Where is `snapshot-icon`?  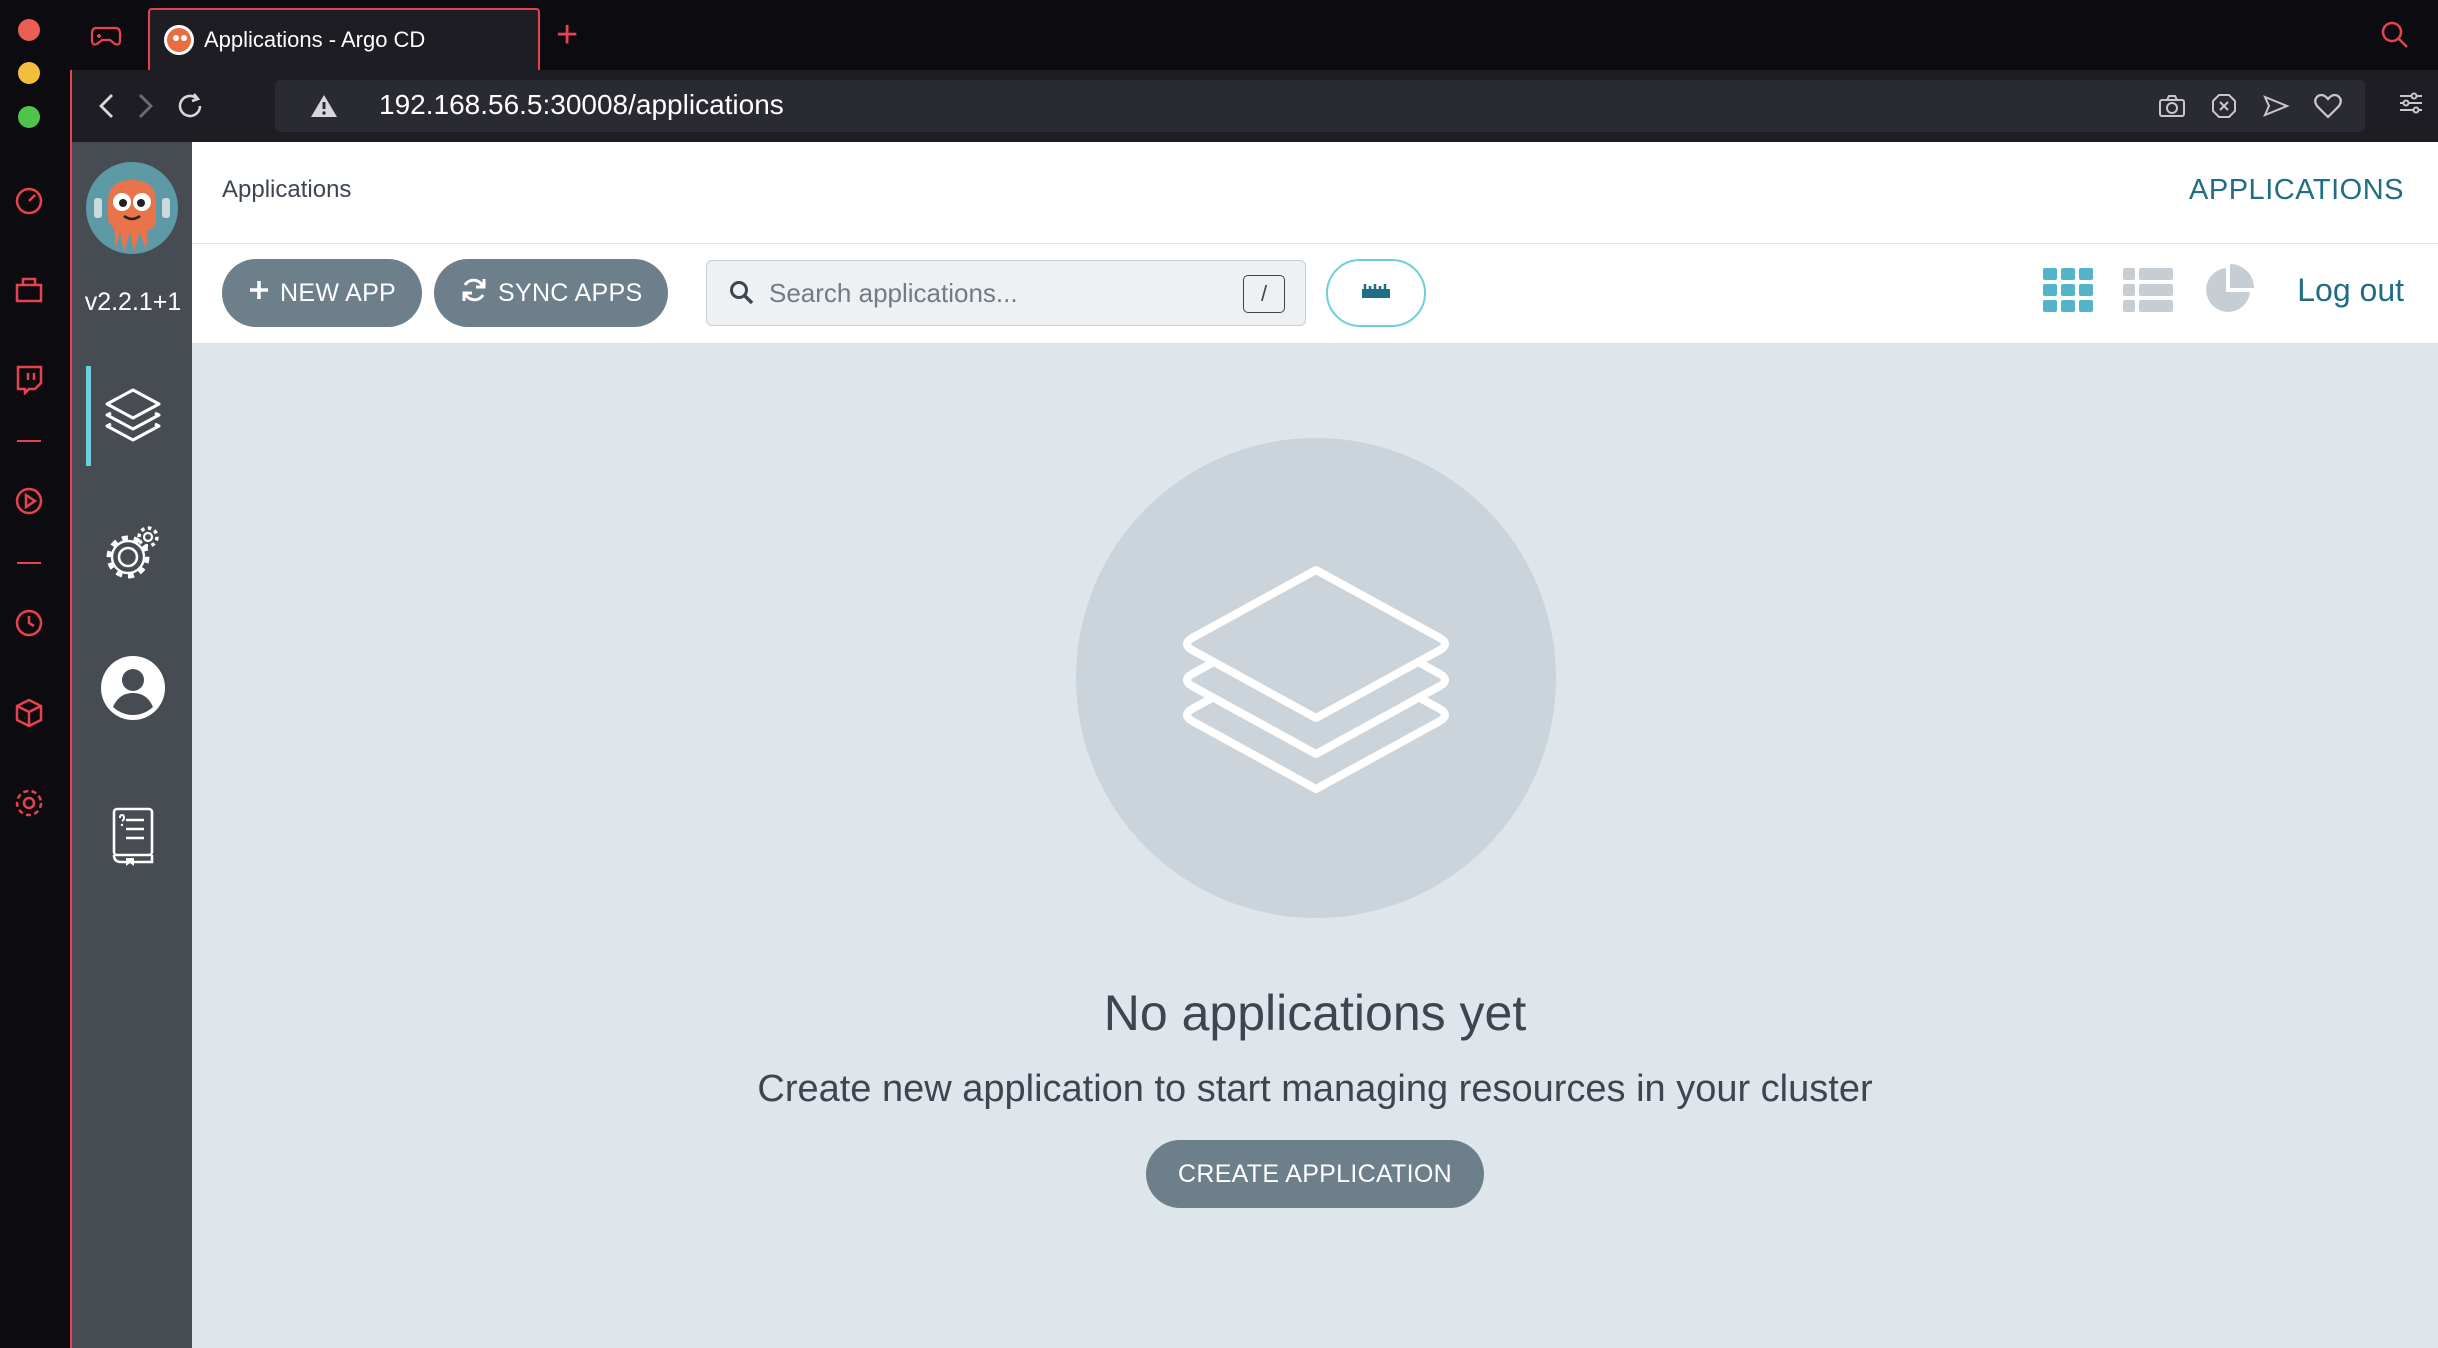
snapshot-icon is located at coordinates (2172, 106).